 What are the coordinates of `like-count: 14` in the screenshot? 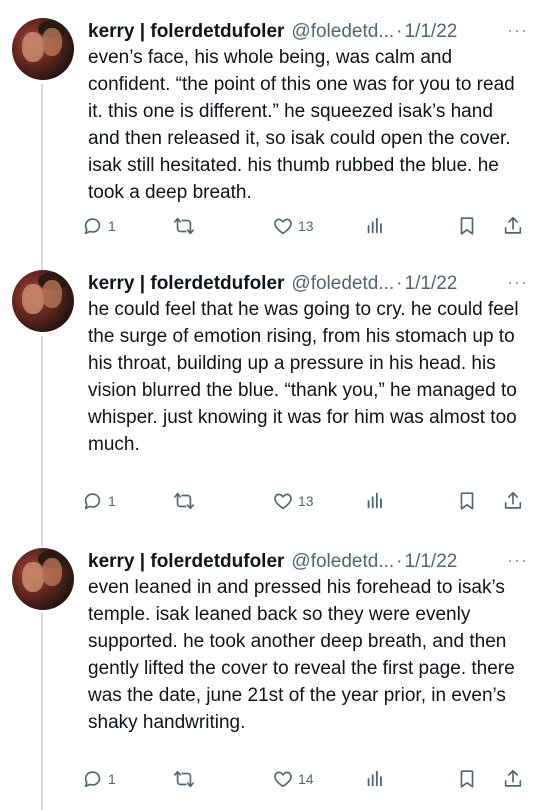 It's located at (306, 779).